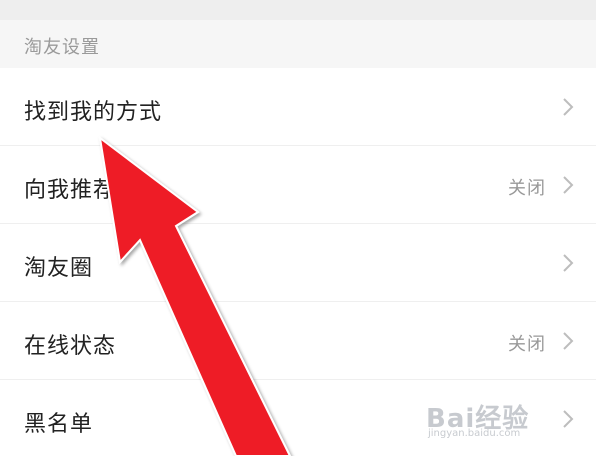 The height and width of the screenshot is (456, 596). Describe the element at coordinates (298, 10) in the screenshot. I see `top-strip` at that location.